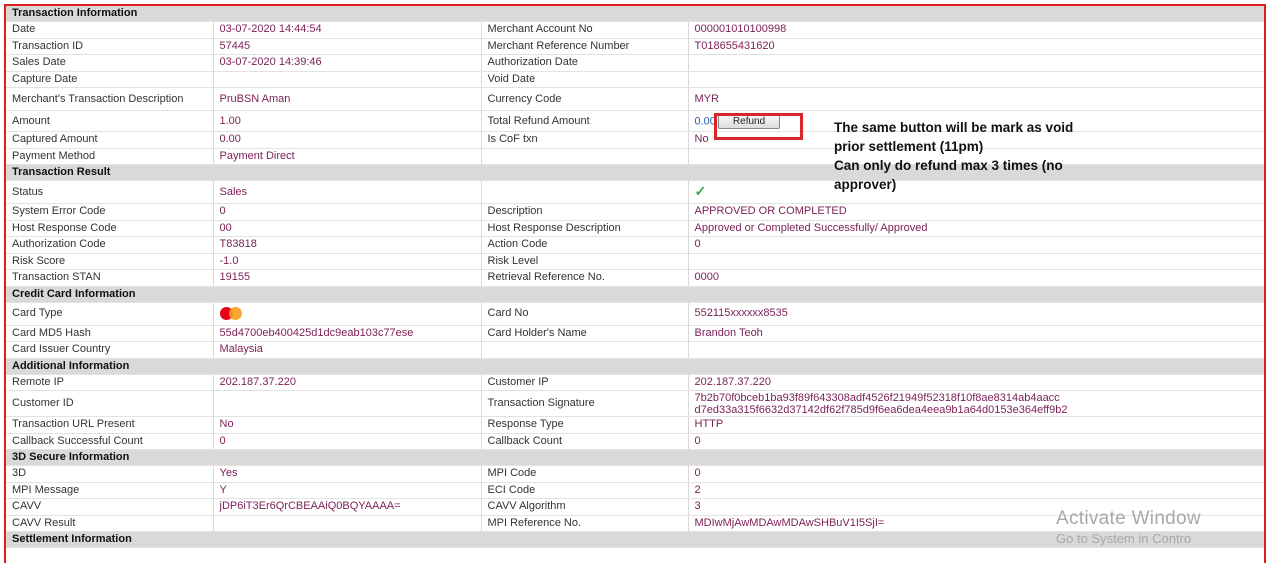 This screenshot has height=563, width=1270. Describe the element at coordinates (110, 490) in the screenshot. I see `mpi-message-label: MPI Message` at that location.